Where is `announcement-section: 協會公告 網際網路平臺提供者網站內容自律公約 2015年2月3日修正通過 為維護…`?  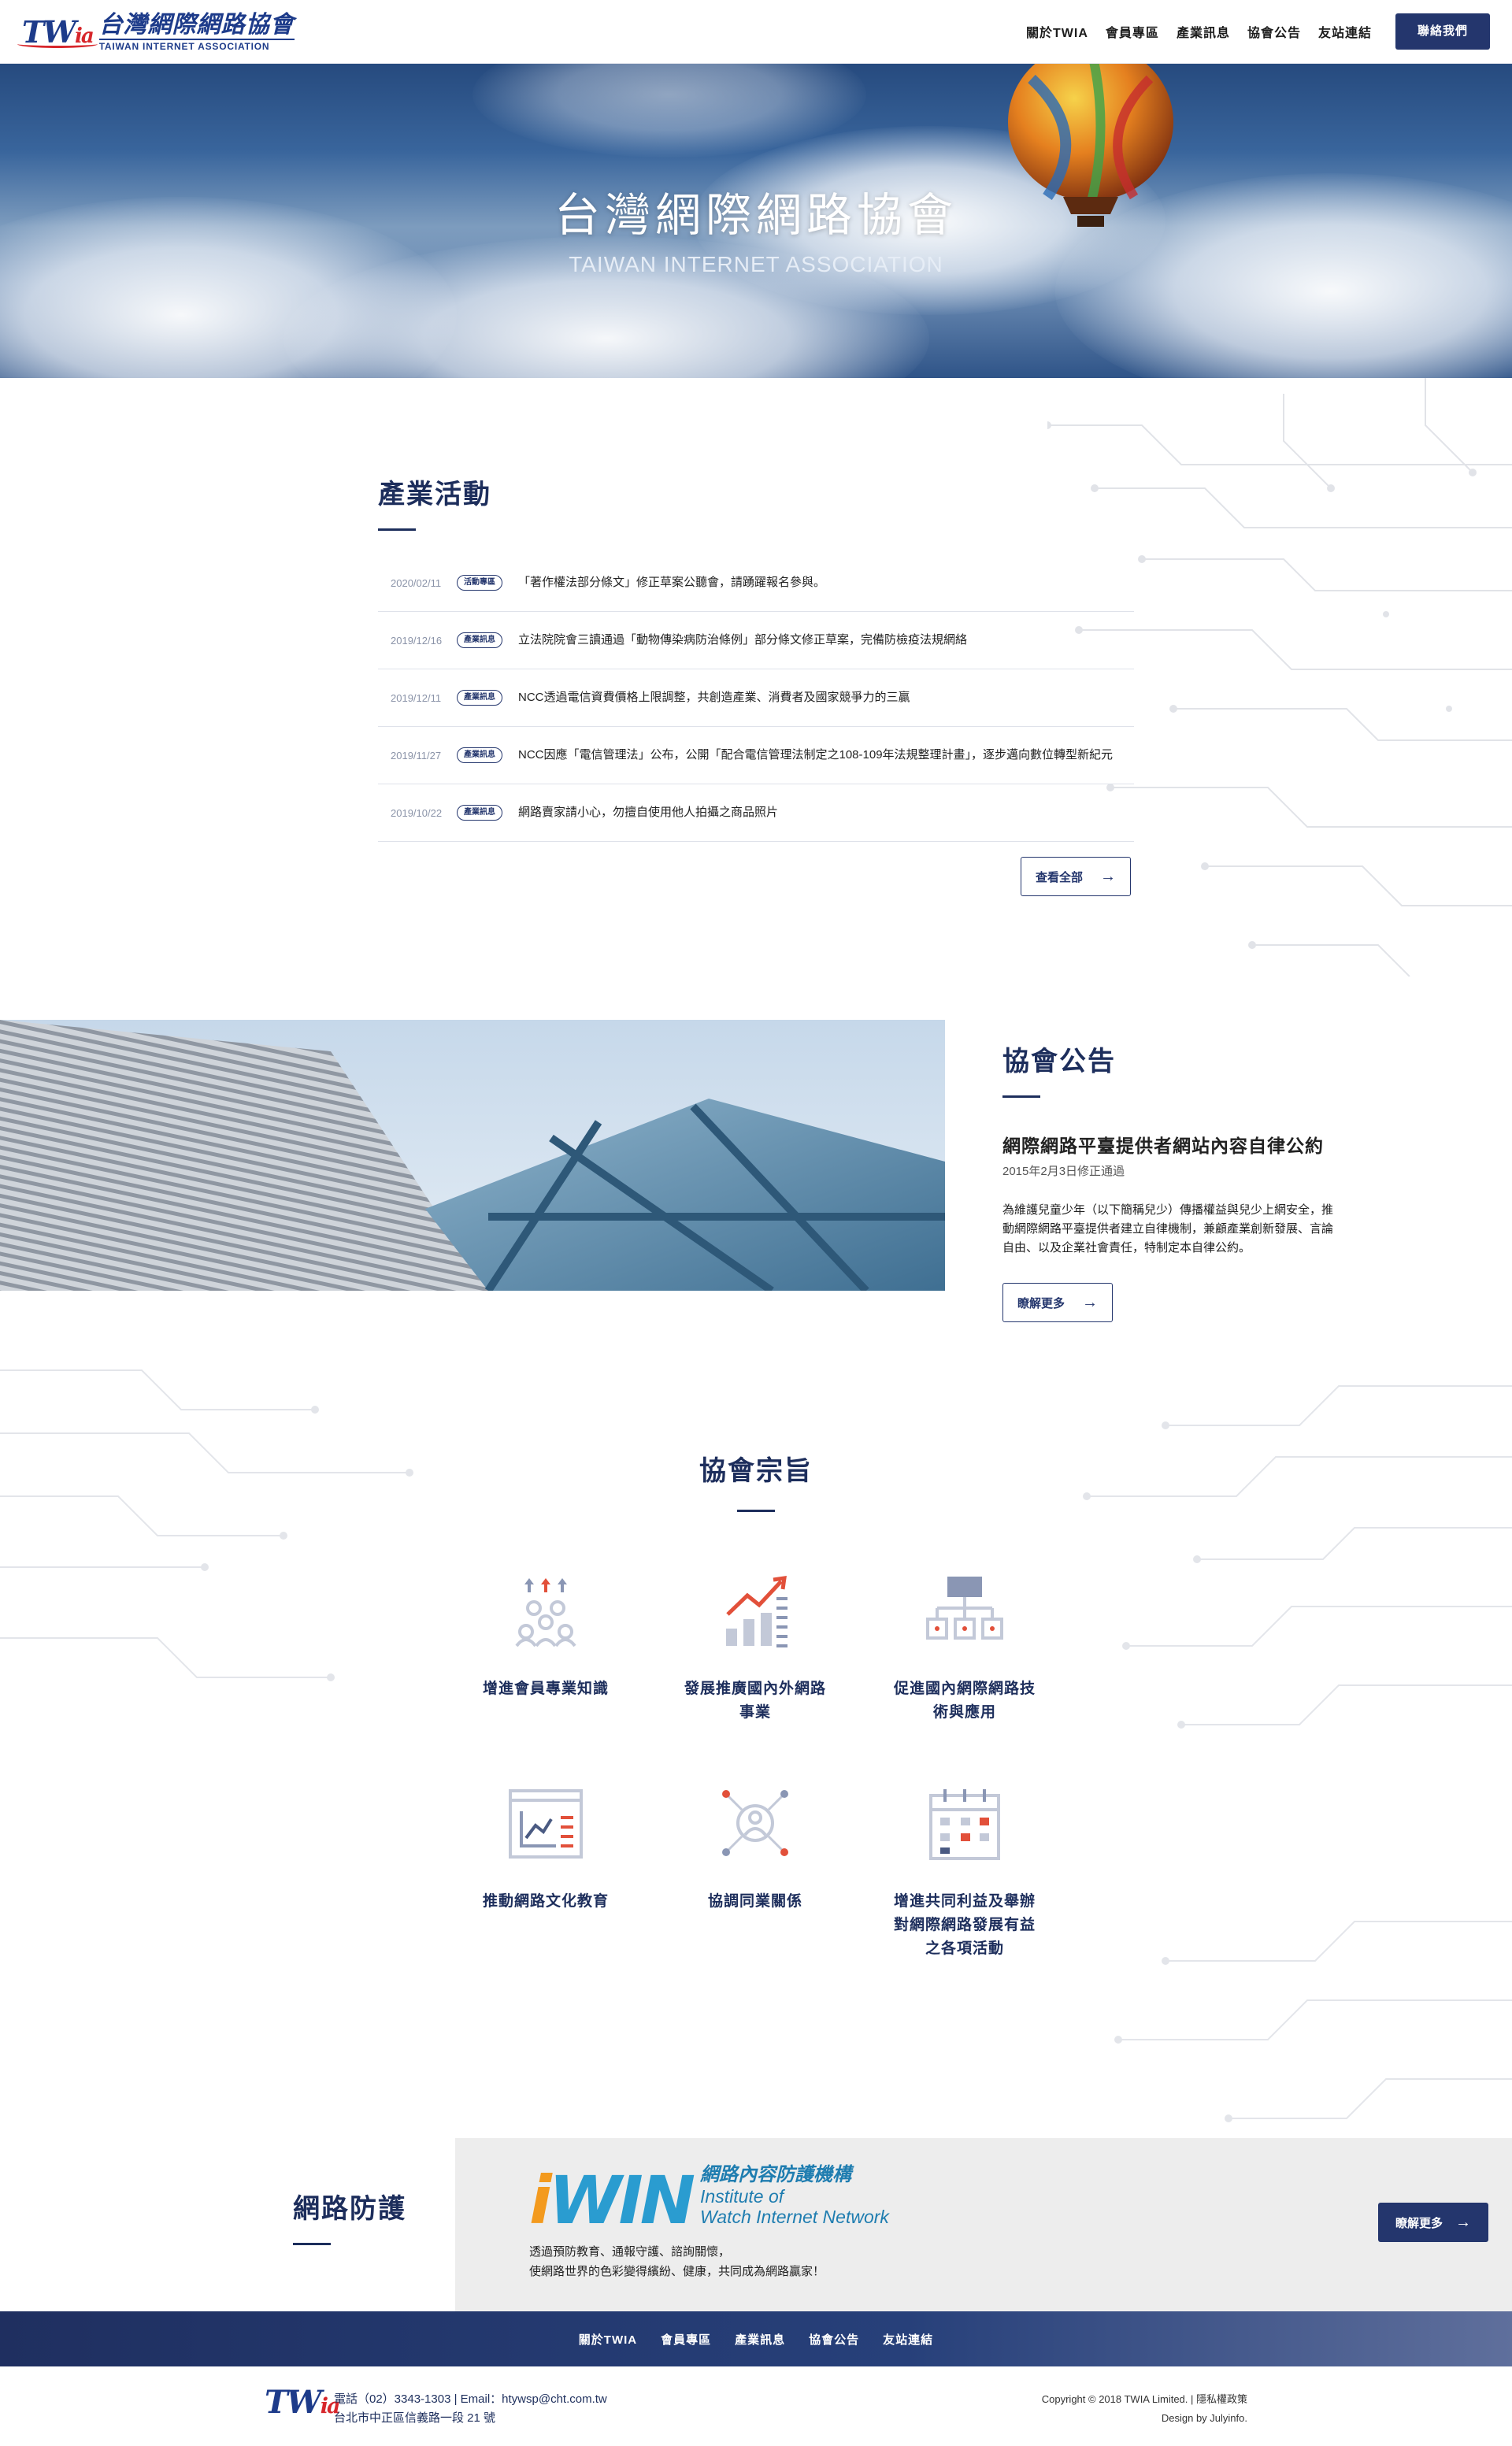
announcement-section: 協會公告 網際網路平臺提供者網站內容自律公約 2015年2月3日修正通過 為維護… is located at coordinates (1167, 1181).